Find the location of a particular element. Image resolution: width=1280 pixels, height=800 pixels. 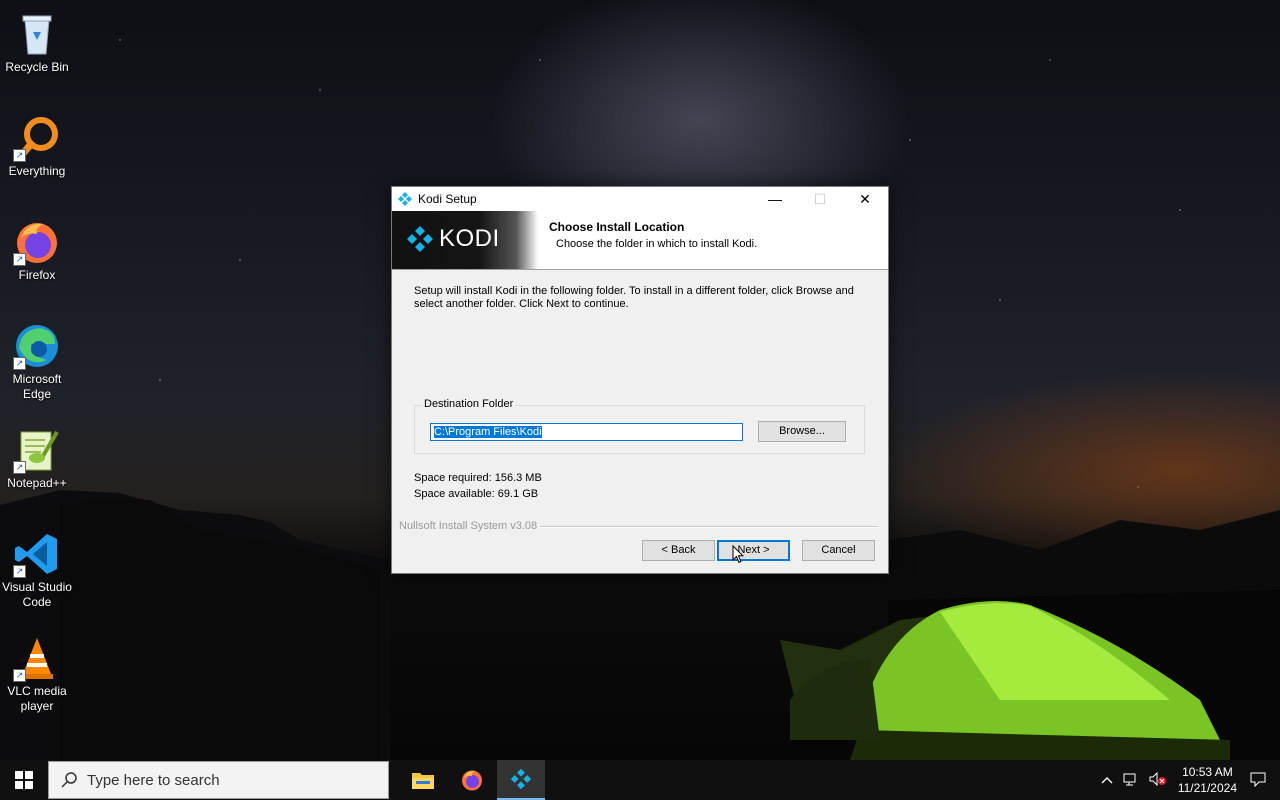

notepad-plus-plus-icon: ↗ is located at coordinates (37, 450).